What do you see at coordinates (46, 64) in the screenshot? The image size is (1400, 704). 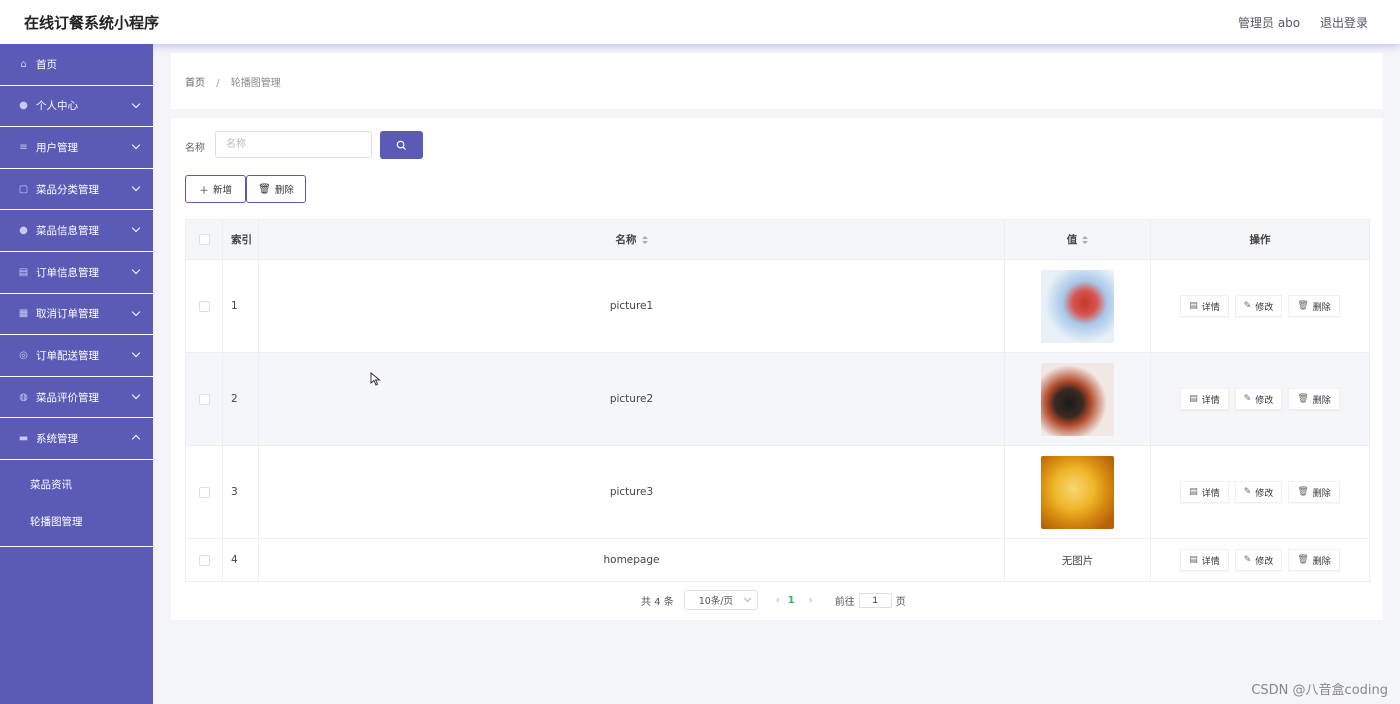 I see `sidebar-item-label: 首页` at bounding box center [46, 64].